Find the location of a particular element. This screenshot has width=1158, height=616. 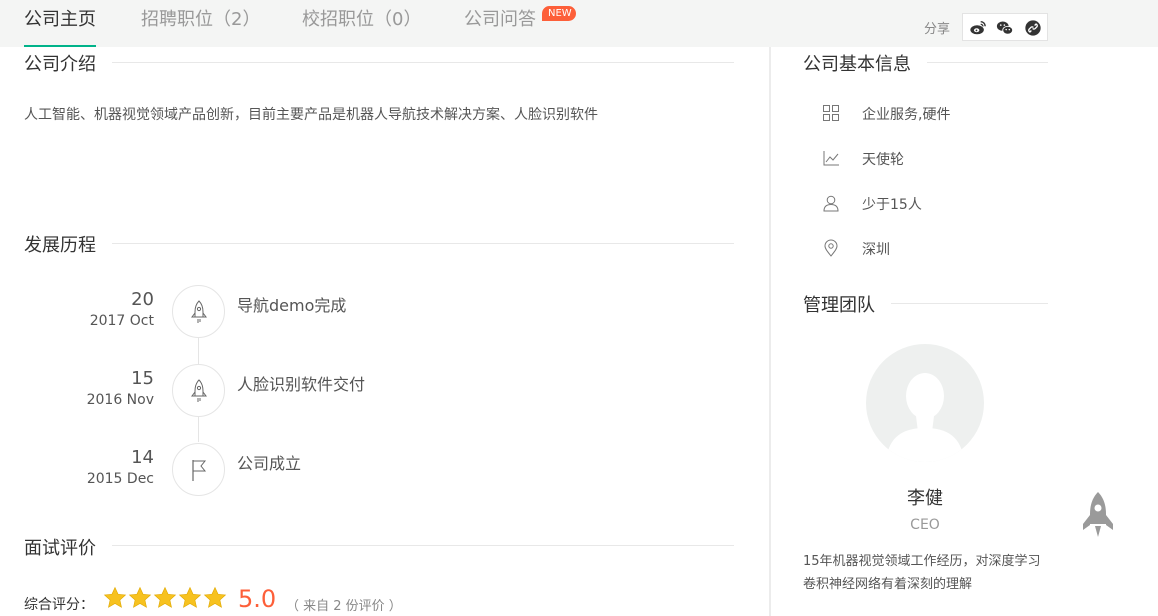

tab-company-home: 公司主页 is located at coordinates (60, 23).